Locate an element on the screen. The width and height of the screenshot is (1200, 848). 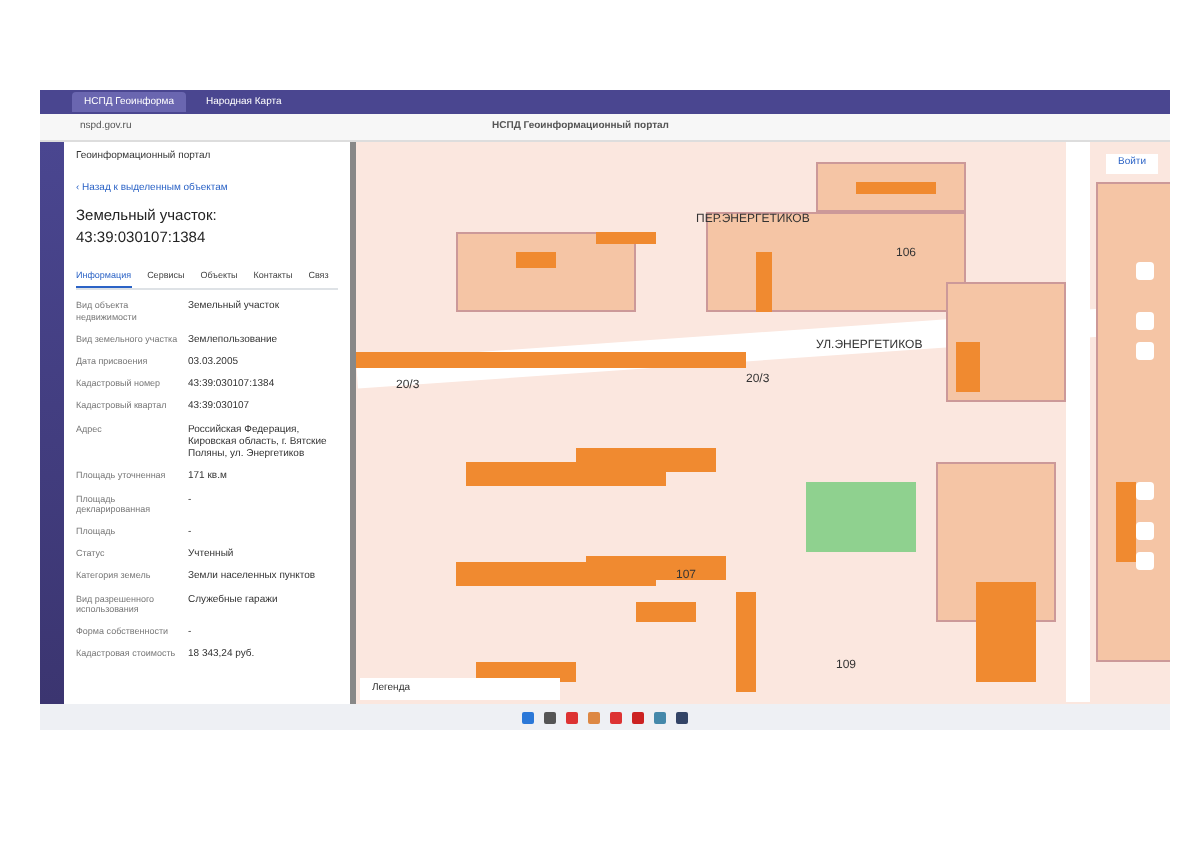
selected-plot is located at coordinates (861, 517).